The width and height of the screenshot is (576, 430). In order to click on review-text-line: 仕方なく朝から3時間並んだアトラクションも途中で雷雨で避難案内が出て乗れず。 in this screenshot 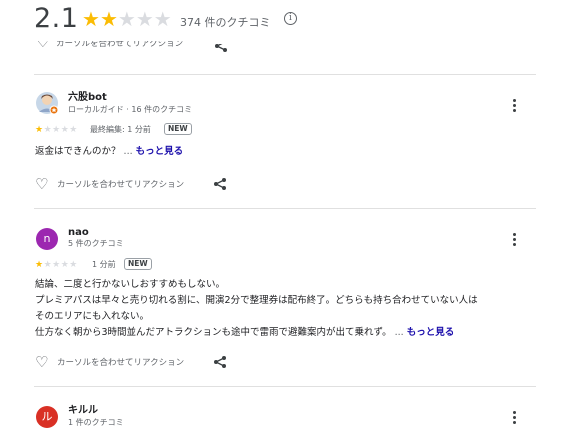, I will do `click(213, 332)`.